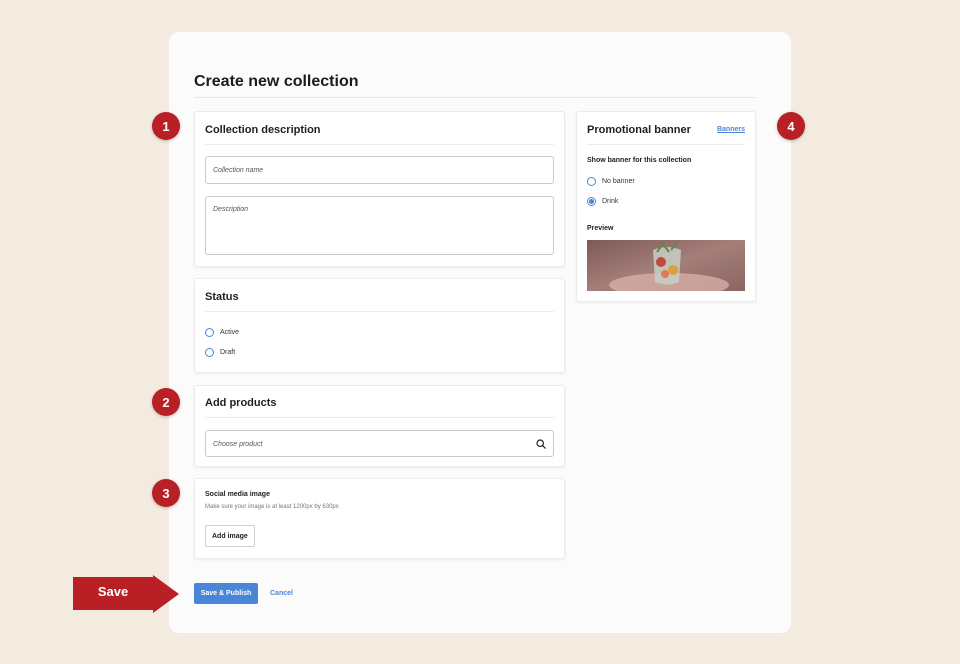  I want to click on banner-preview-image, so click(666, 265).